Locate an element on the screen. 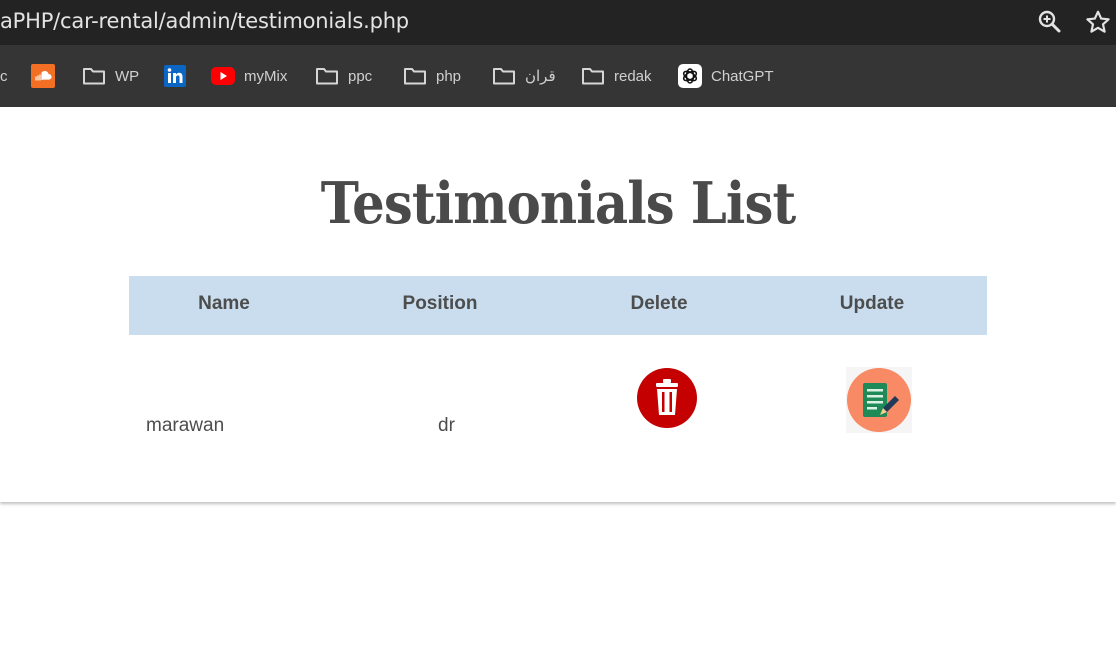  bookmark-label: myMix is located at coordinates (266, 76).